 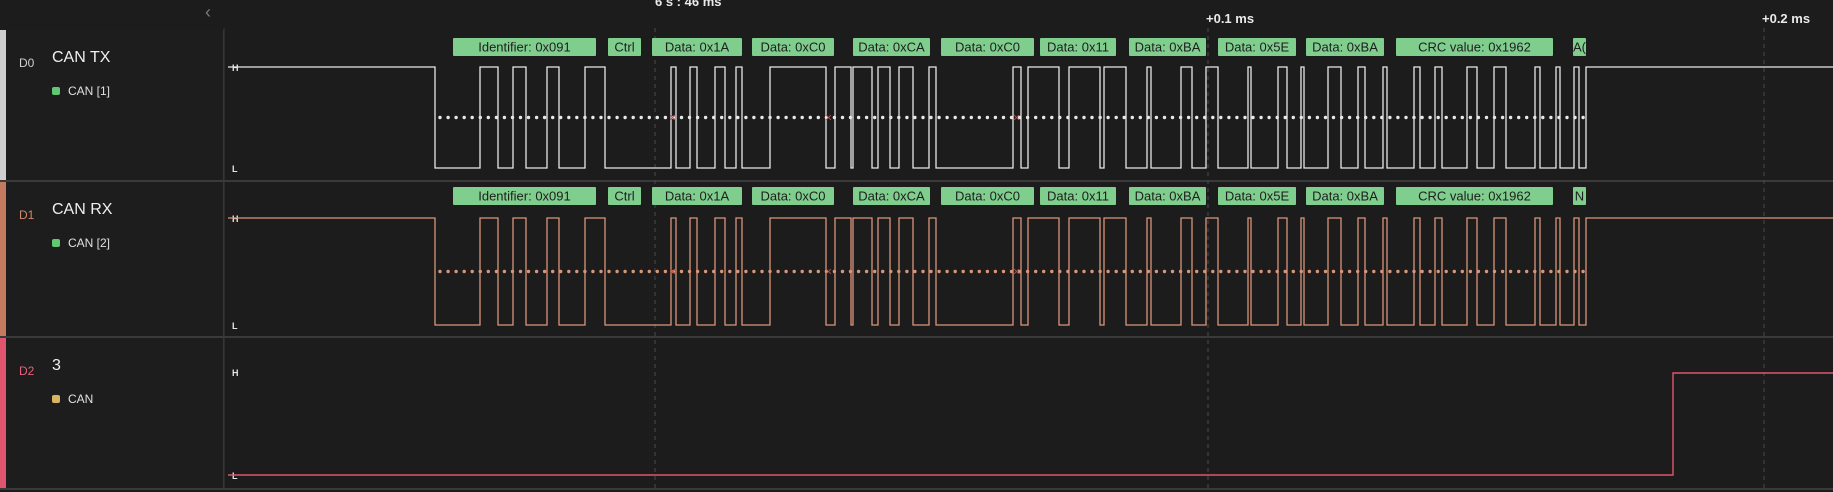 I want to click on analyzer-tag: CAN, so click(x=72, y=399).